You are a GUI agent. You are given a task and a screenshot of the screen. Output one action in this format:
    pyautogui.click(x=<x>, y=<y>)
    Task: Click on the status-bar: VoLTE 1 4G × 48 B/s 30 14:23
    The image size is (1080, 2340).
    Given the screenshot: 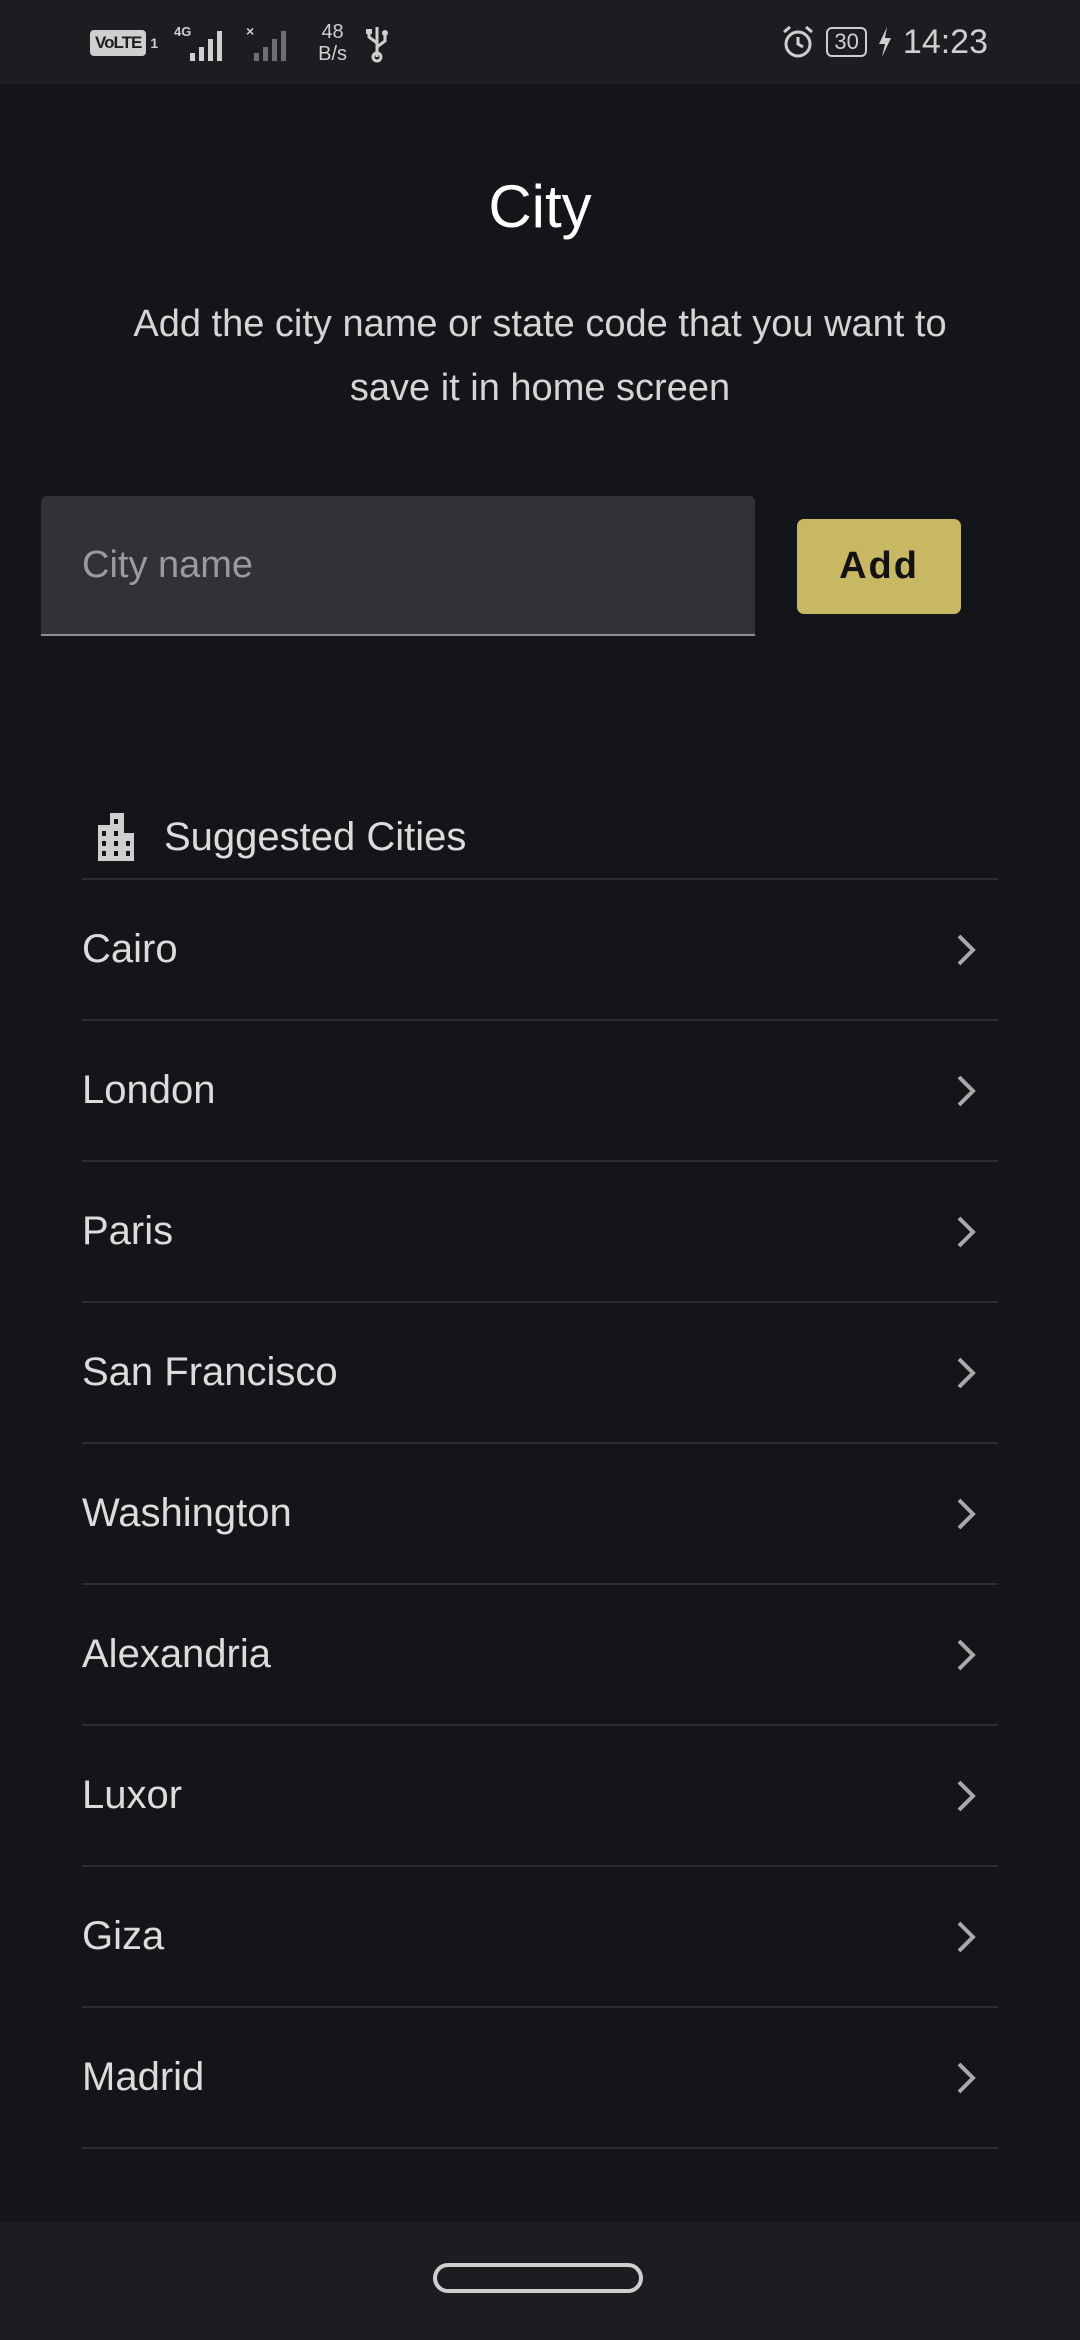 What is the action you would take?
    pyautogui.click(x=540, y=42)
    